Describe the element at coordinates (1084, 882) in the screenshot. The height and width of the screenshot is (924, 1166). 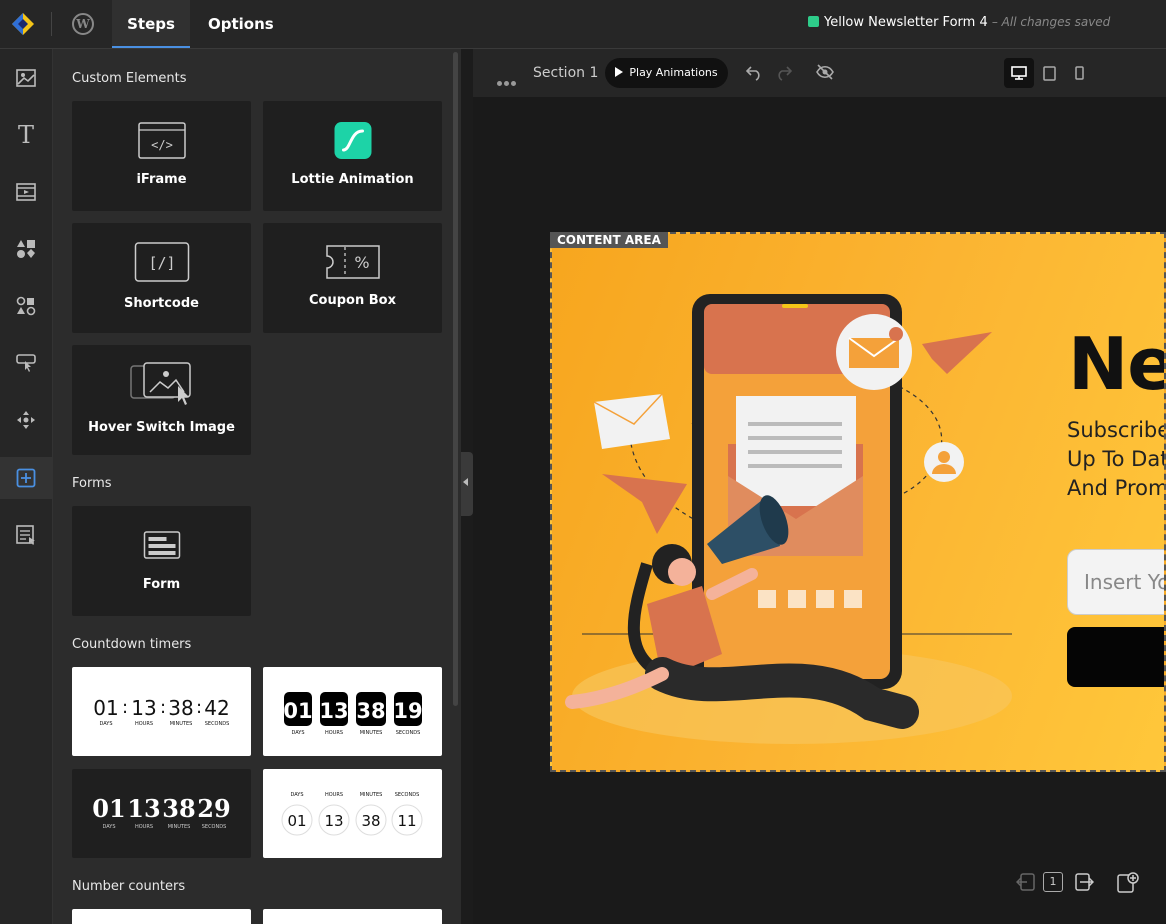
I see `next-step-icon` at that location.